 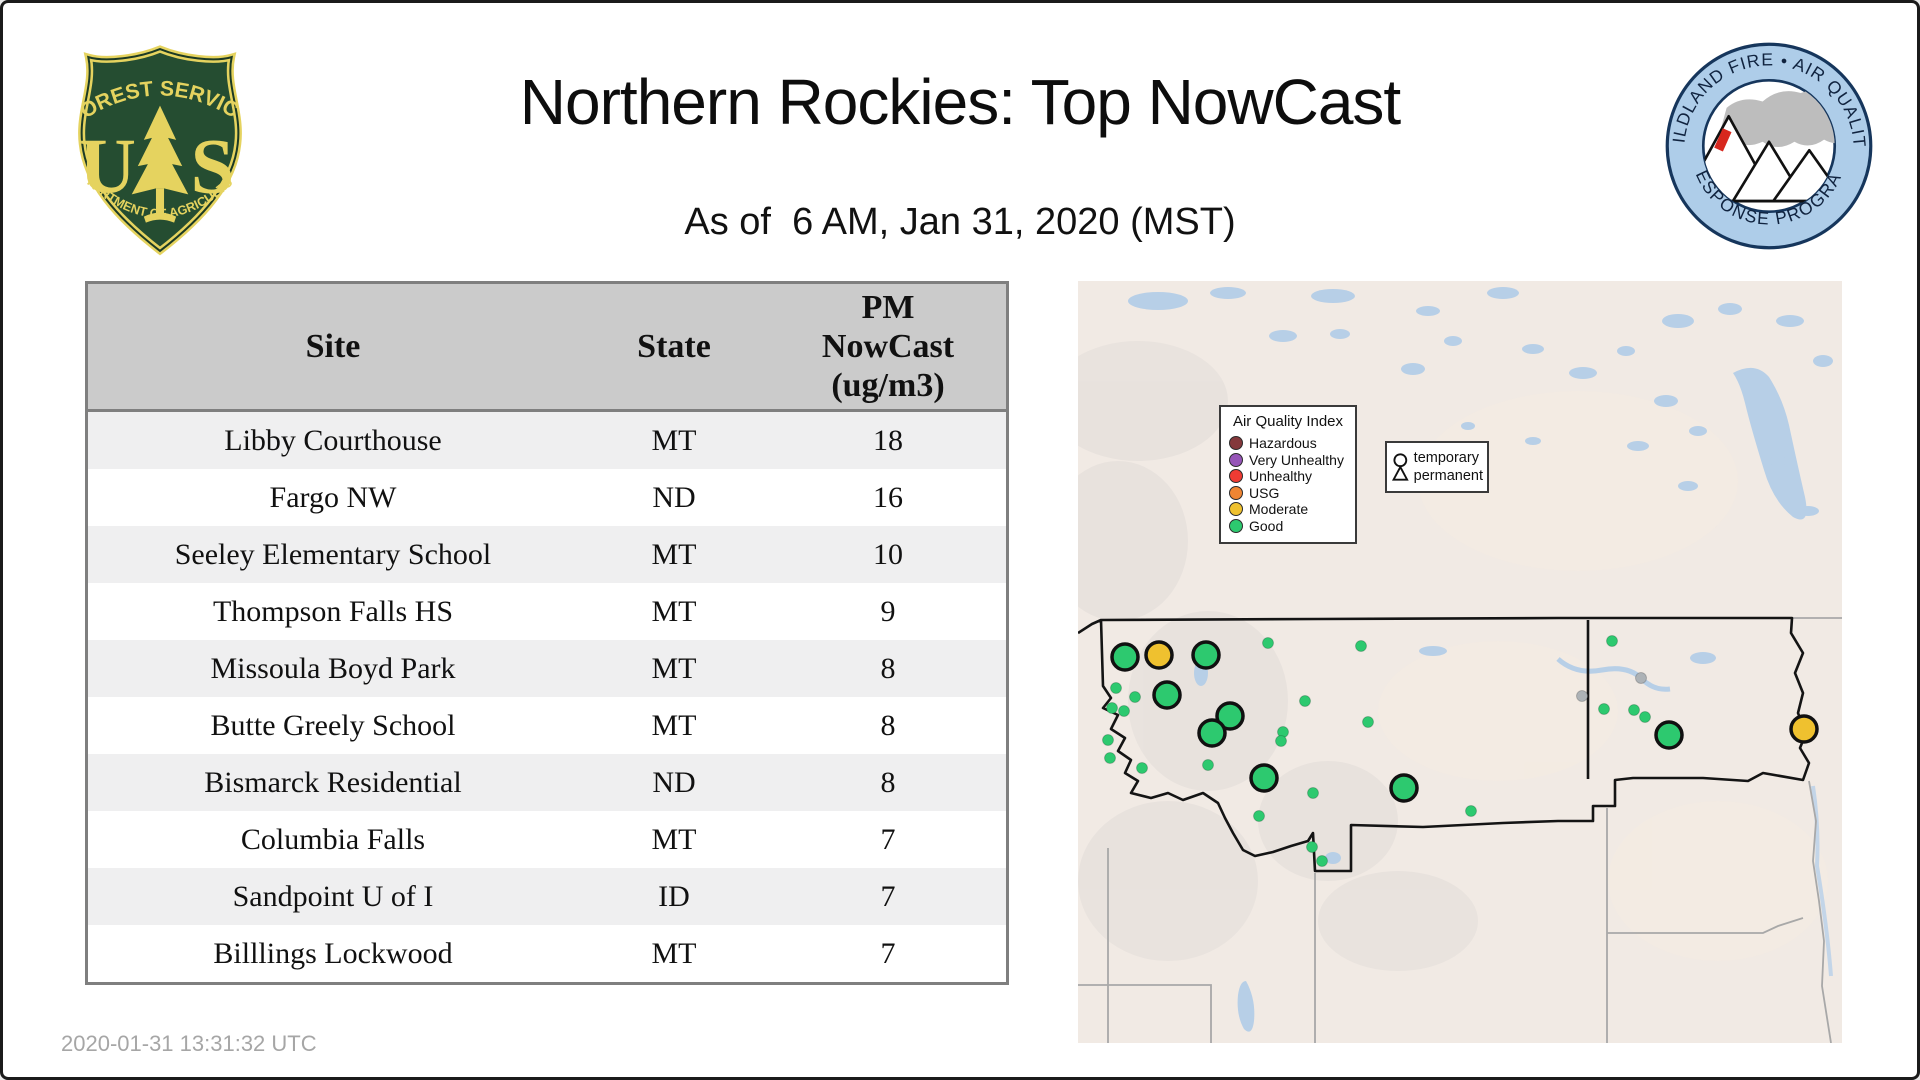 What do you see at coordinates (888, 554) in the screenshot?
I see `pm-cell: 10` at bounding box center [888, 554].